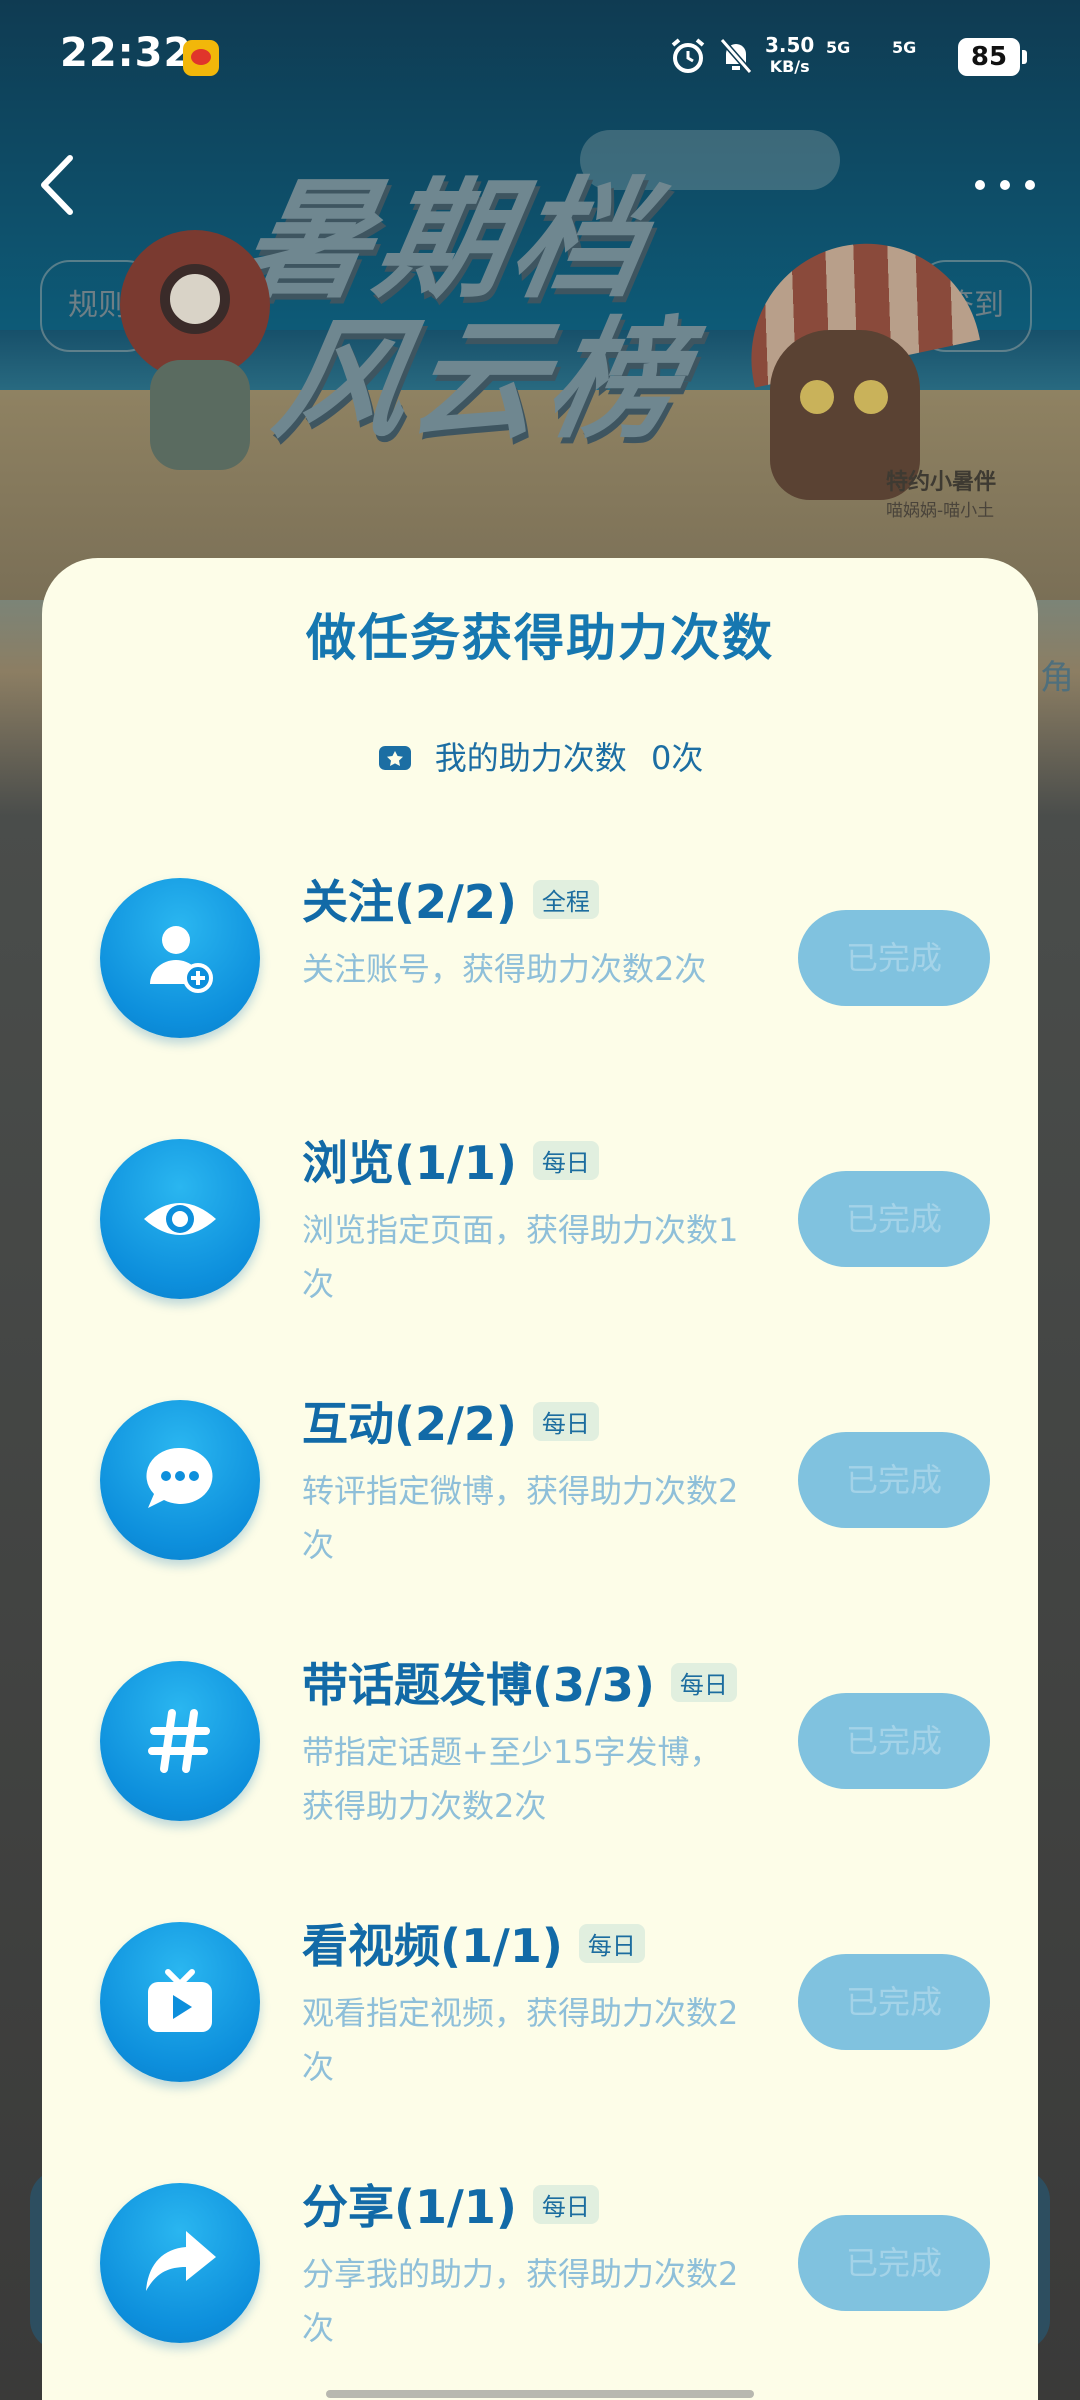 The height and width of the screenshot is (2400, 1080). I want to click on network-speed-unit: KB/s, so click(789, 66).